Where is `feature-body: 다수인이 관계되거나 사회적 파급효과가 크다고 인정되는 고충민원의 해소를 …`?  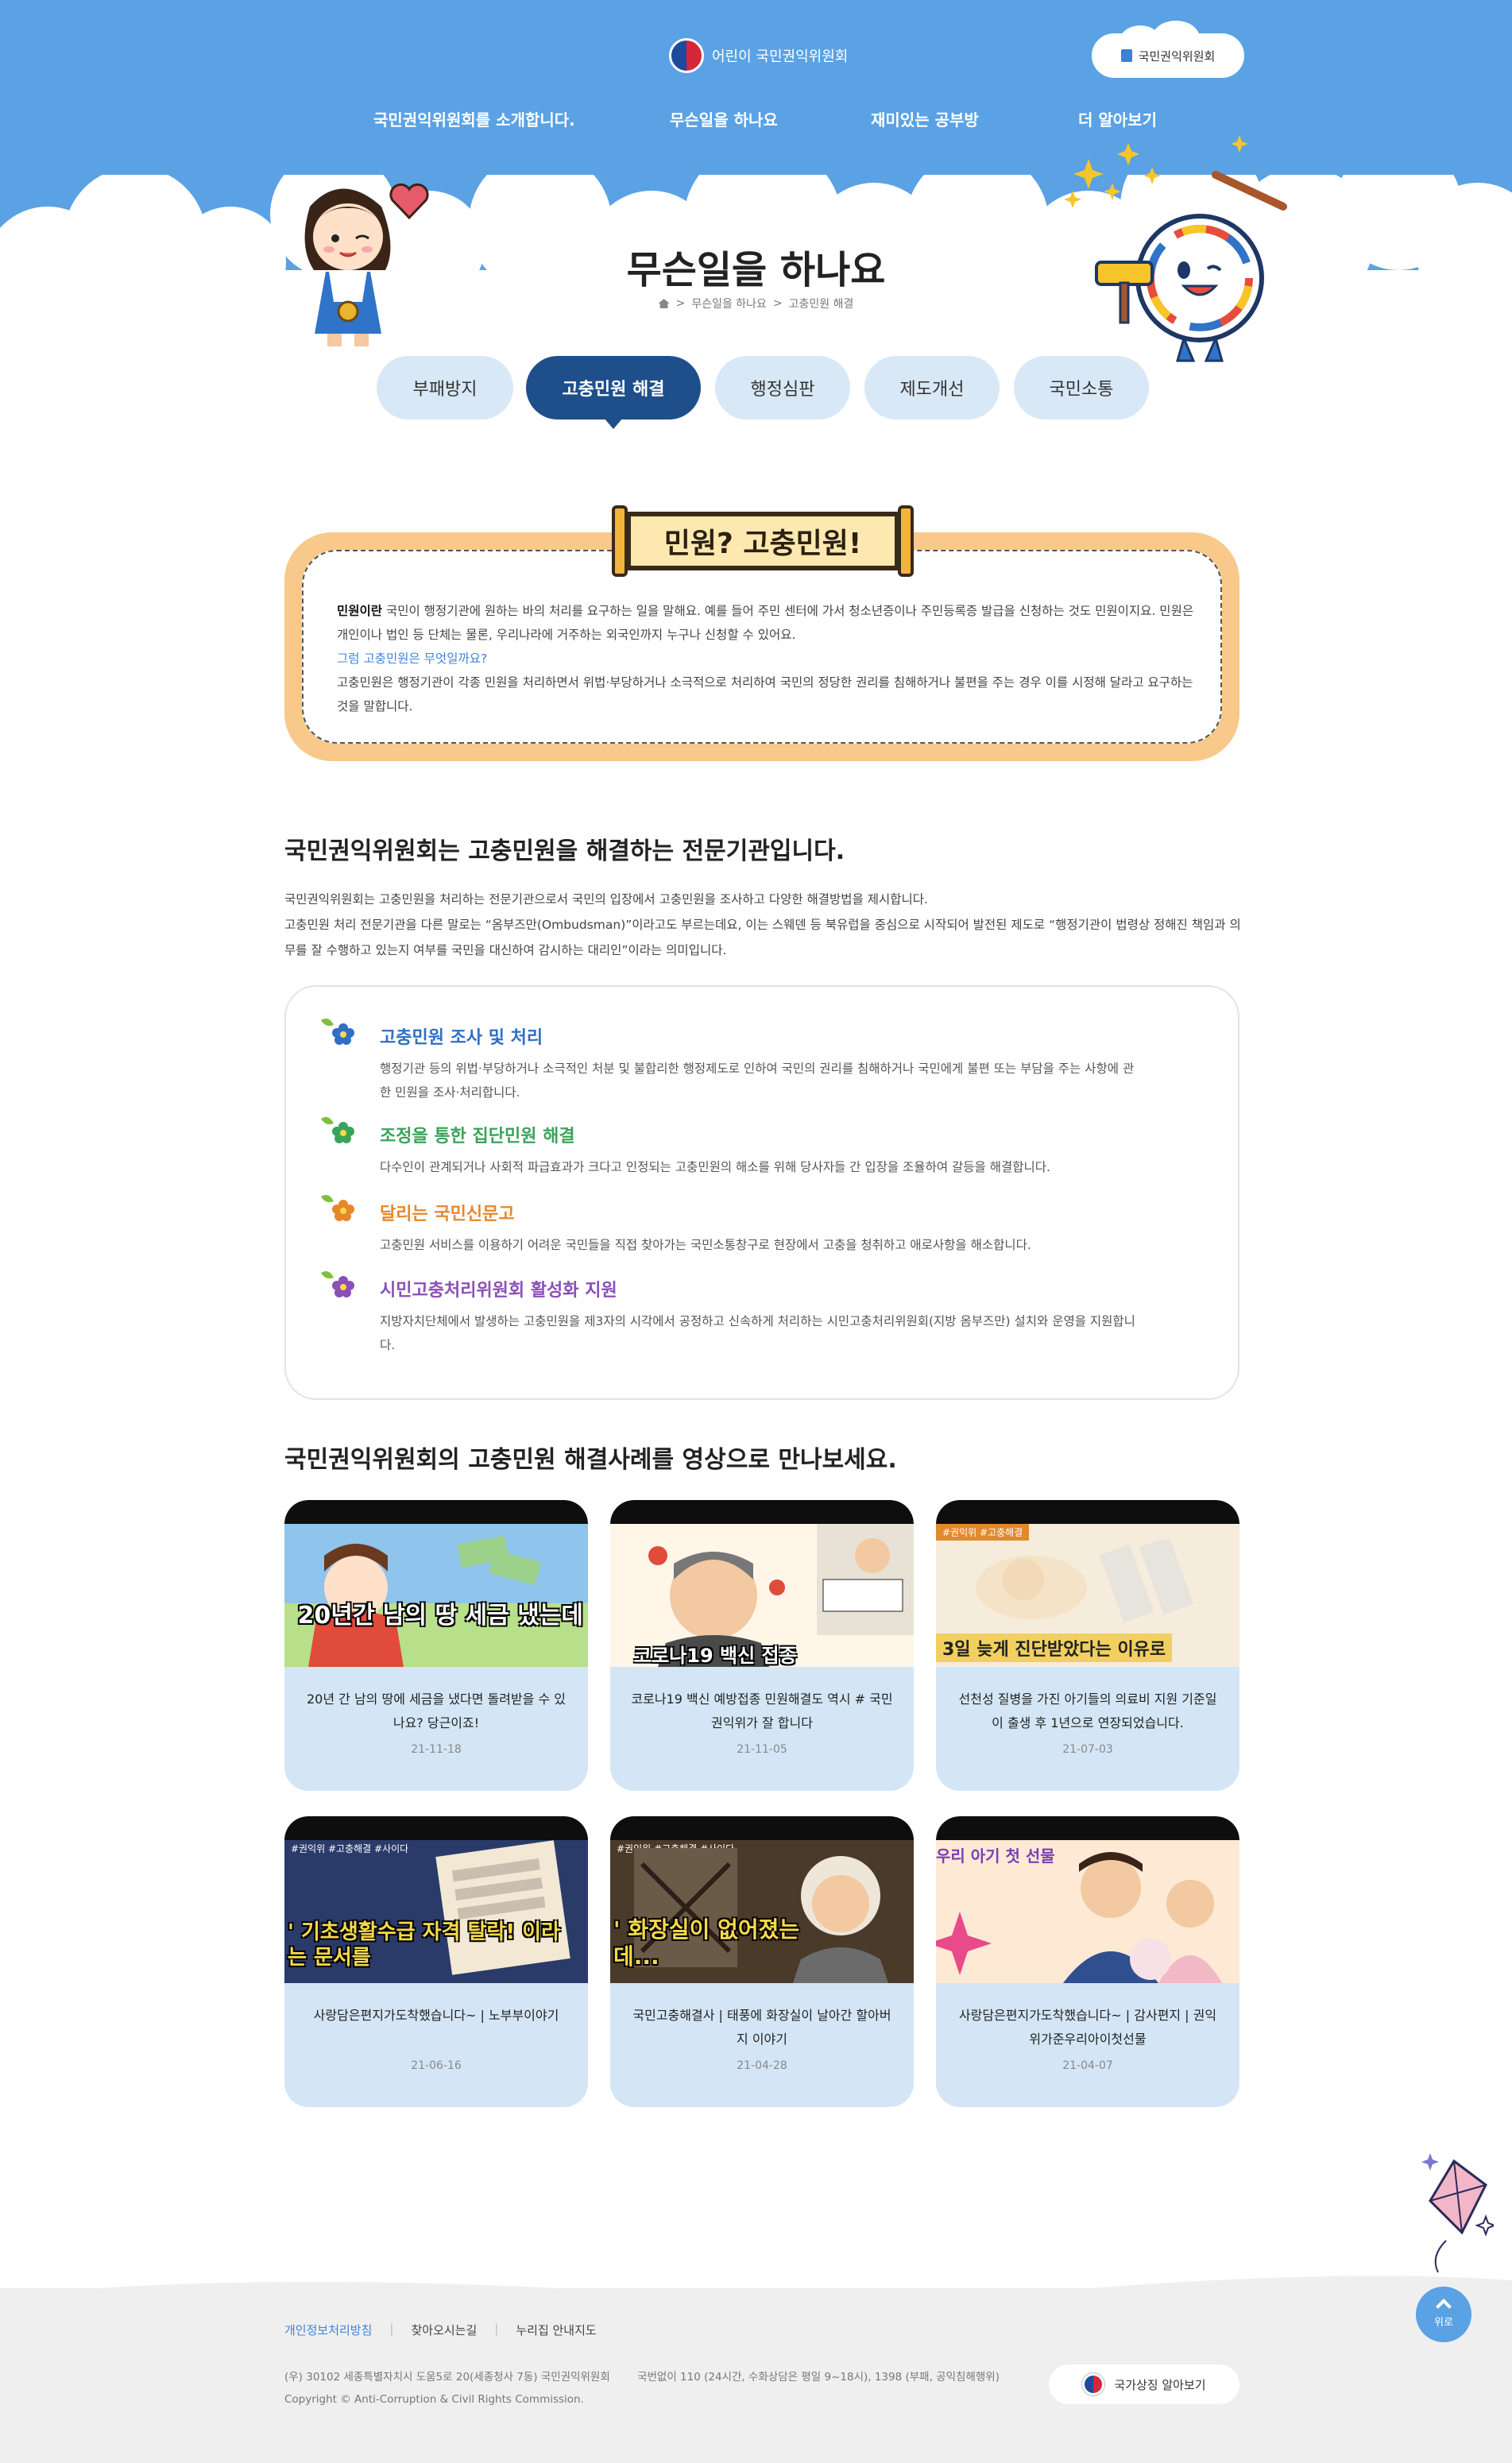 feature-body: 다수인이 관계되거나 사회적 파급효과가 크다고 인정되는 고충민원의 해소를 … is located at coordinates (715, 1167).